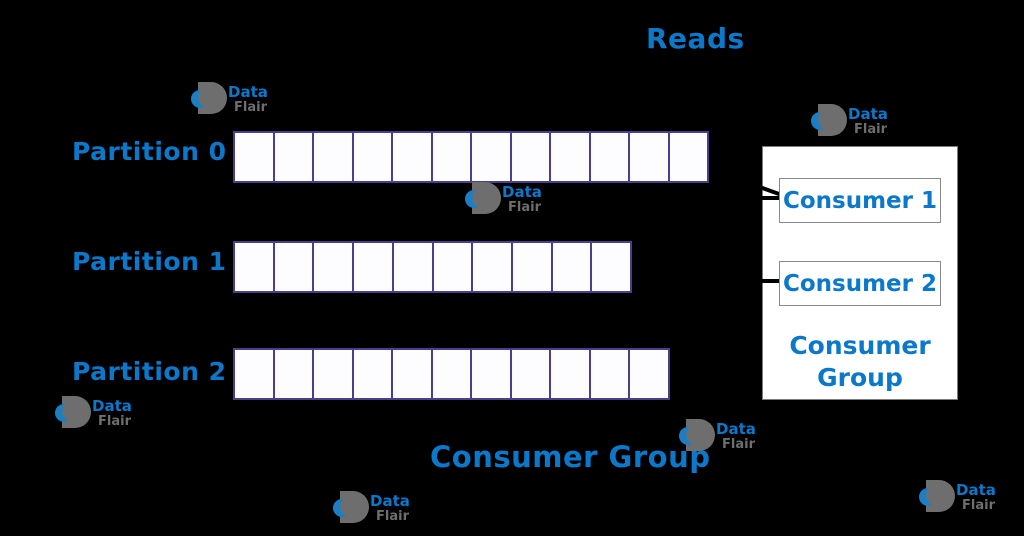 The height and width of the screenshot is (536, 1024). I want to click on reads-label: Reads, so click(695, 38).